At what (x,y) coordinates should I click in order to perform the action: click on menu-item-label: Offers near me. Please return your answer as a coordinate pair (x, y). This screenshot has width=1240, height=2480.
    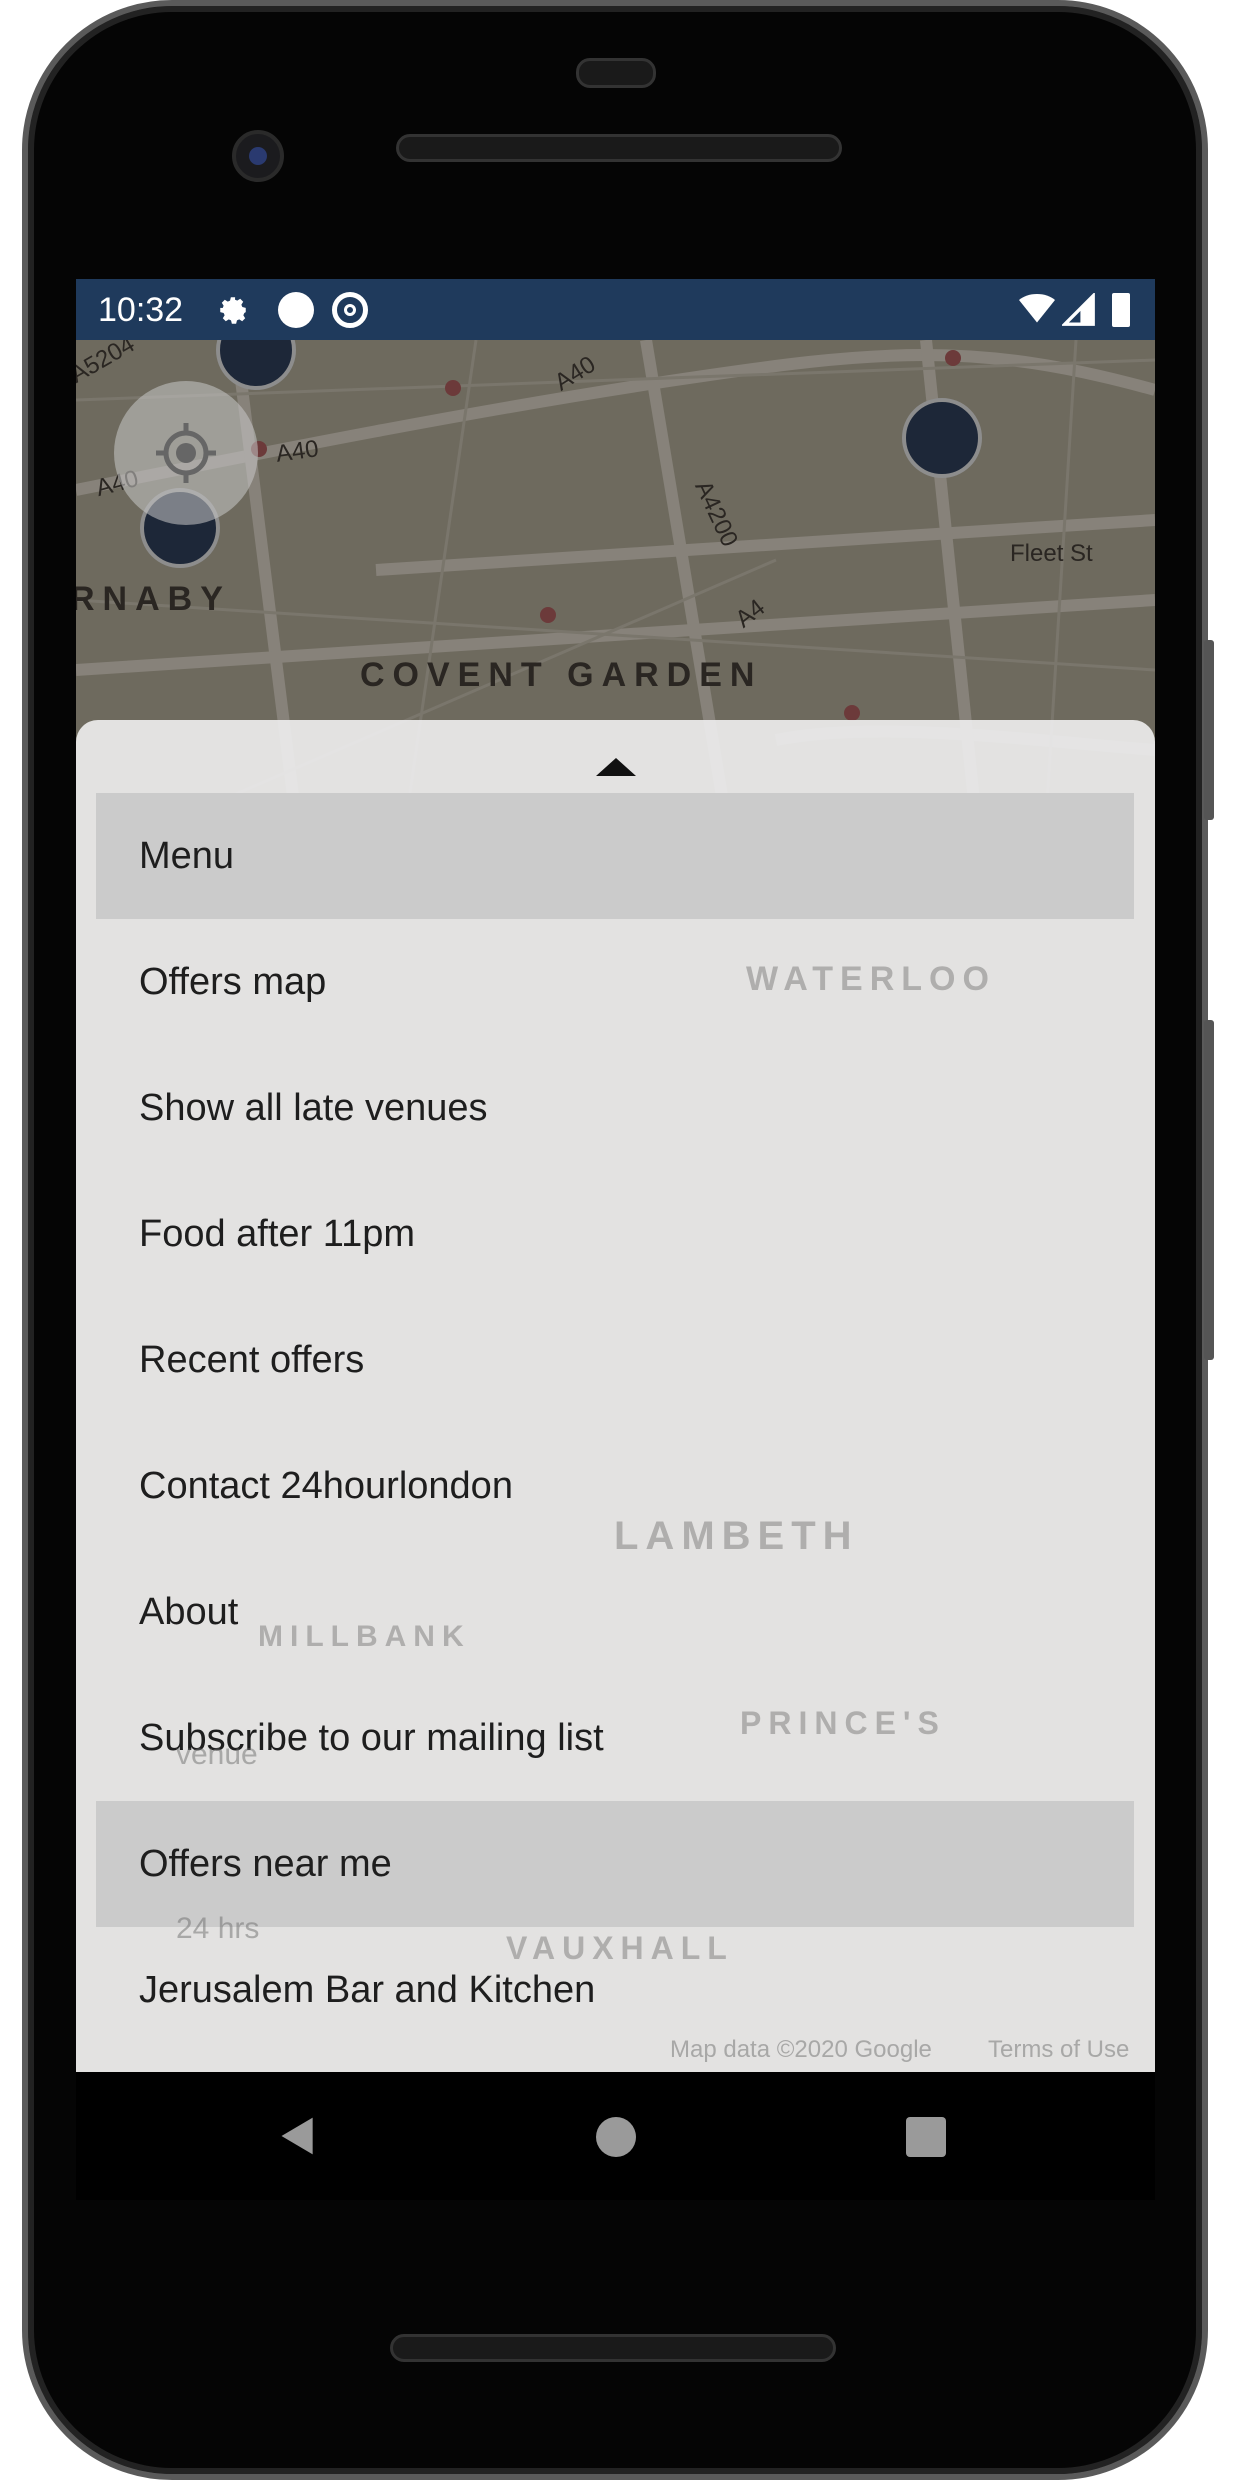
    Looking at the image, I should click on (265, 1864).